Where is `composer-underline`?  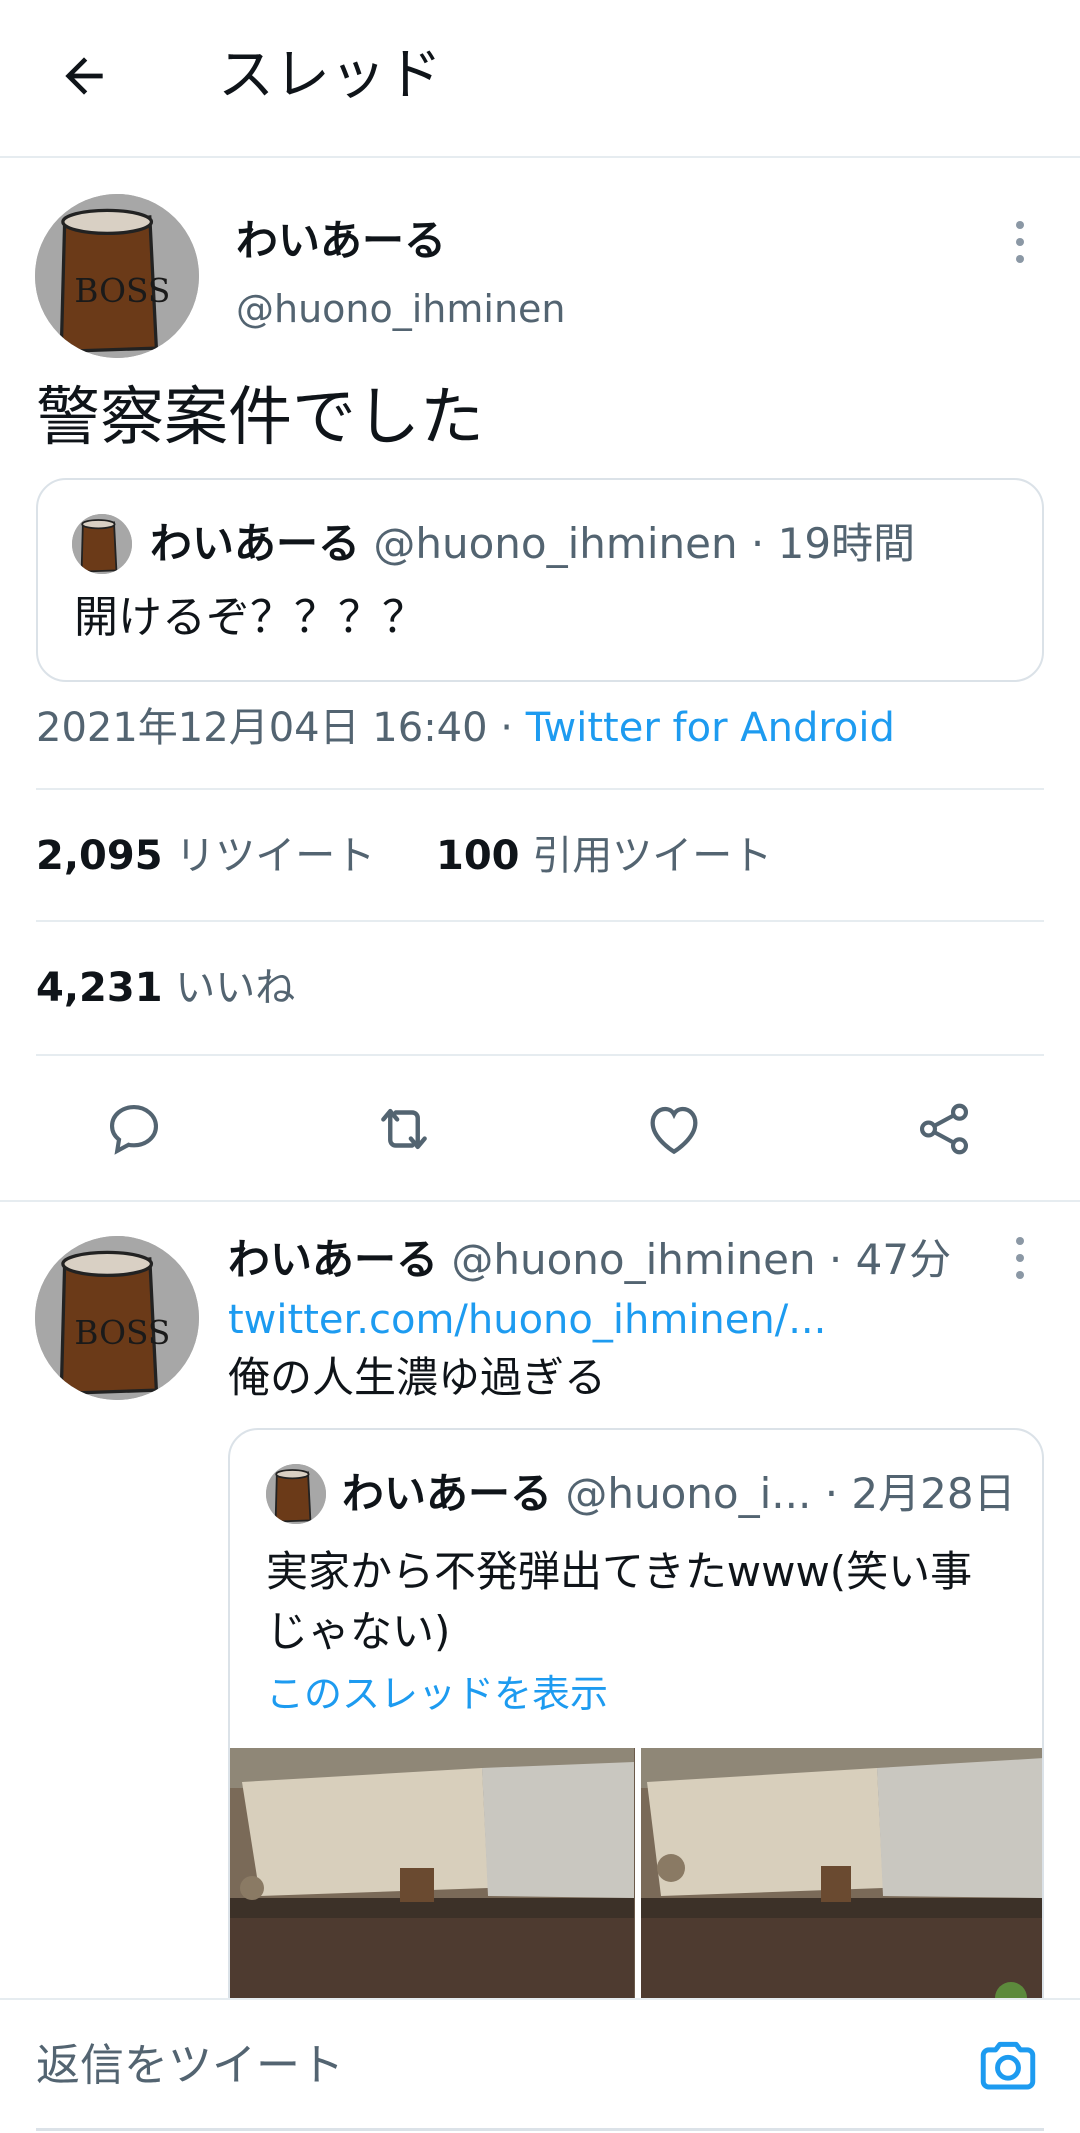
composer-underline is located at coordinates (540, 2129).